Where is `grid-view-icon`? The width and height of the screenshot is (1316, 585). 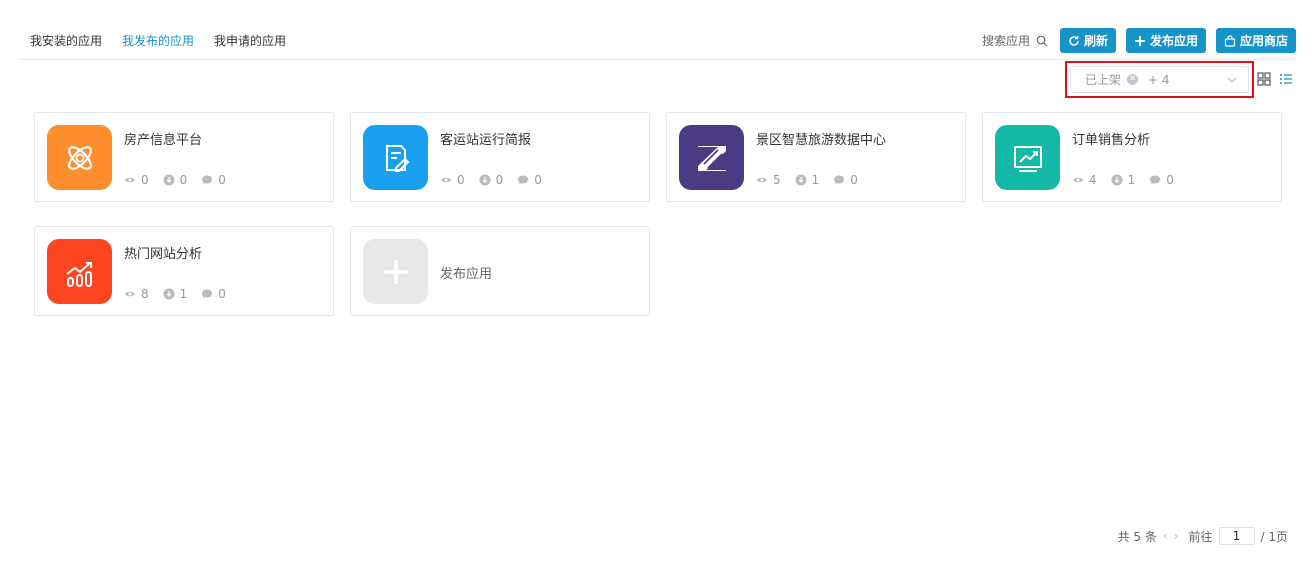 grid-view-icon is located at coordinates (1264, 79).